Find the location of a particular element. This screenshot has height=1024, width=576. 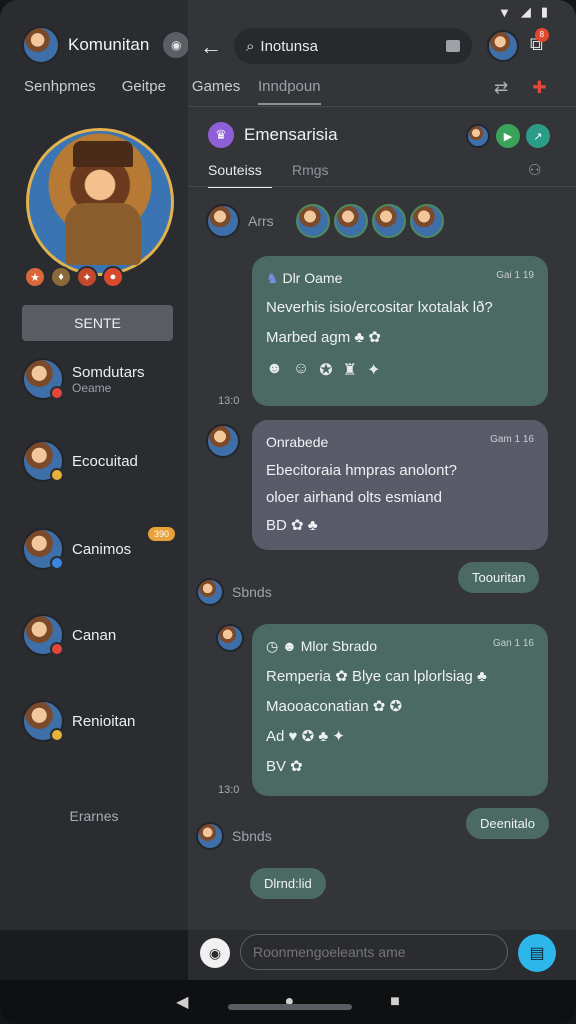

friend-name: Canimos is located at coordinates (102, 549).